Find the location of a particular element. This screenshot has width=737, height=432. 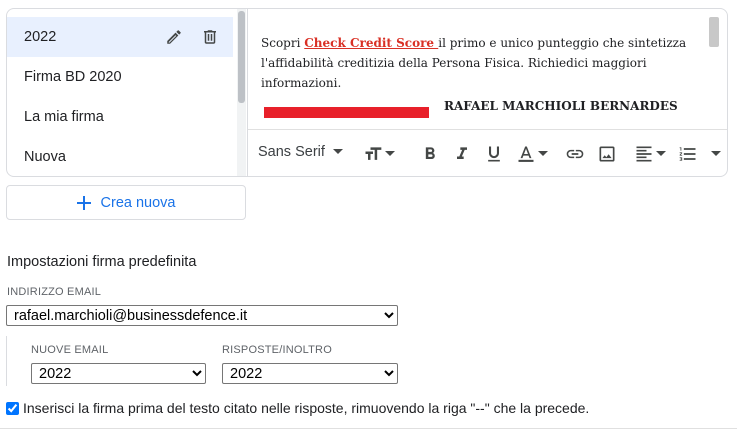

signature-list-scrollbar is located at coordinates (241, 92).